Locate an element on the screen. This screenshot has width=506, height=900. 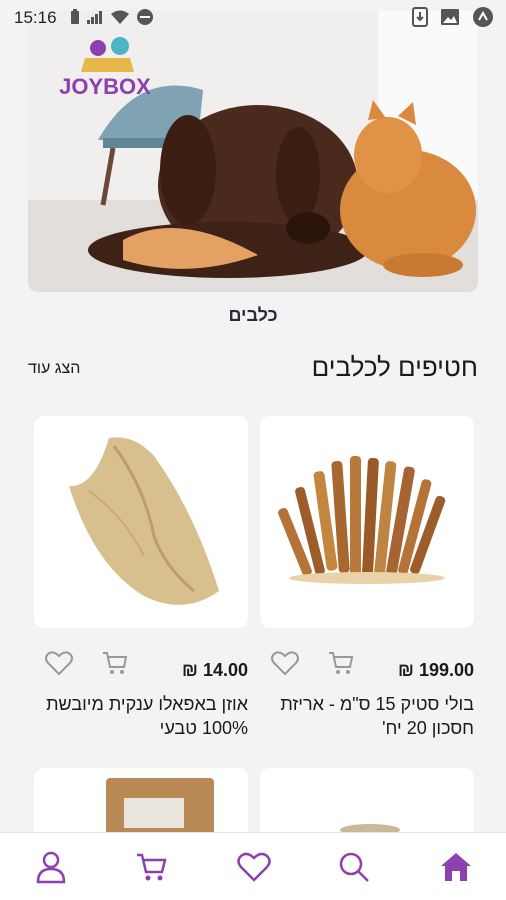
home-icon is located at coordinates (456, 867).